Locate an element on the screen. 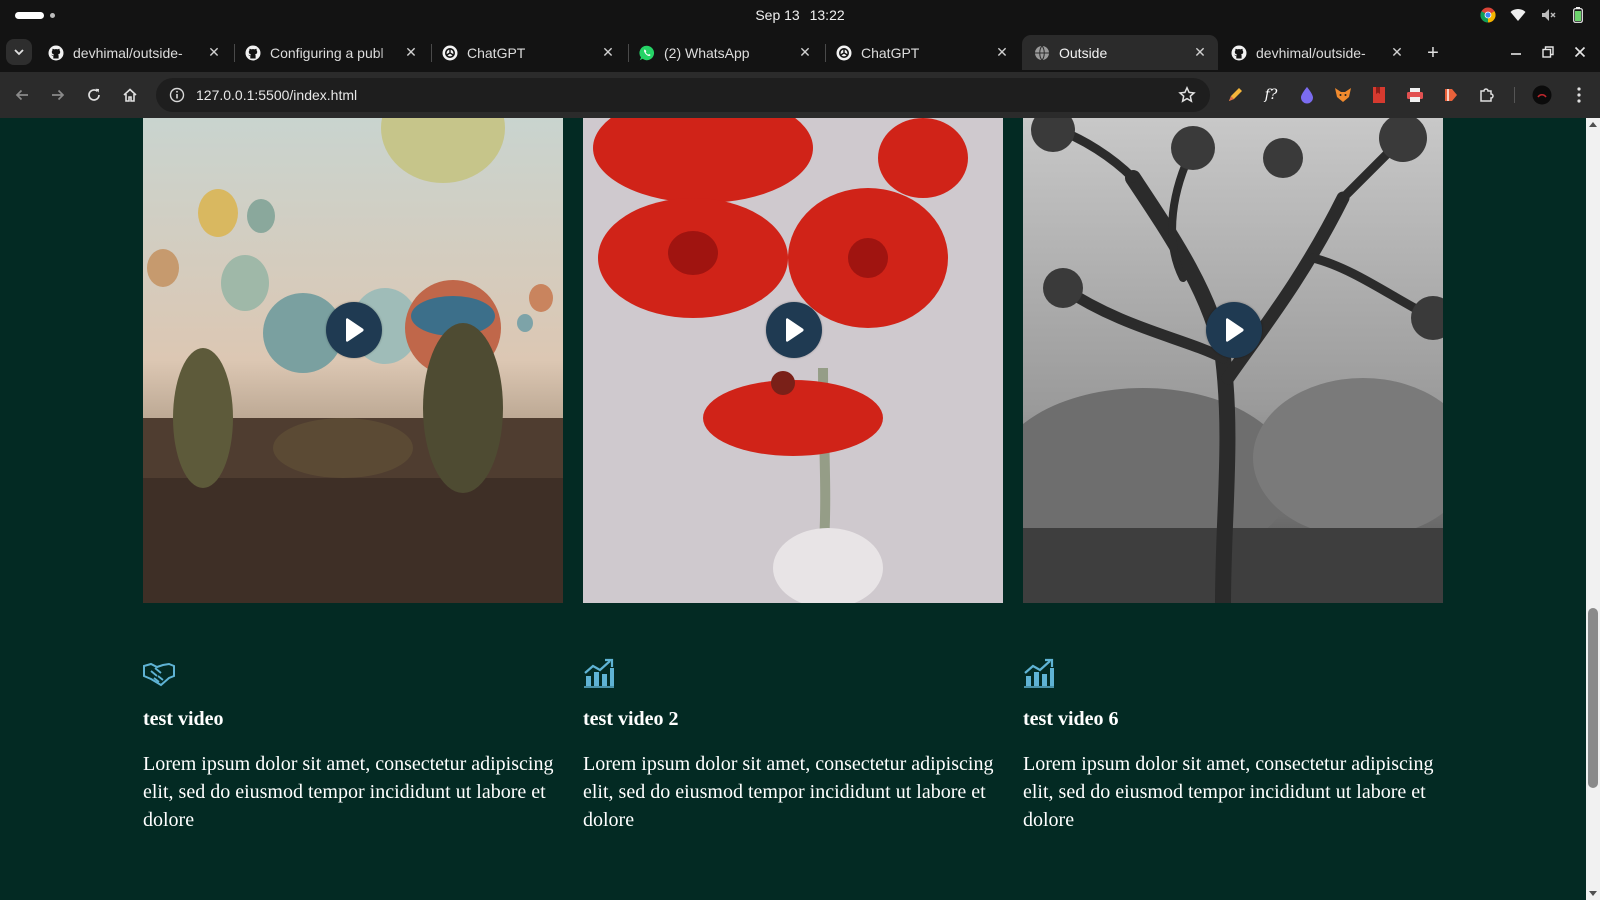 The image size is (1600, 900). drop-icon is located at coordinates (1307, 95).